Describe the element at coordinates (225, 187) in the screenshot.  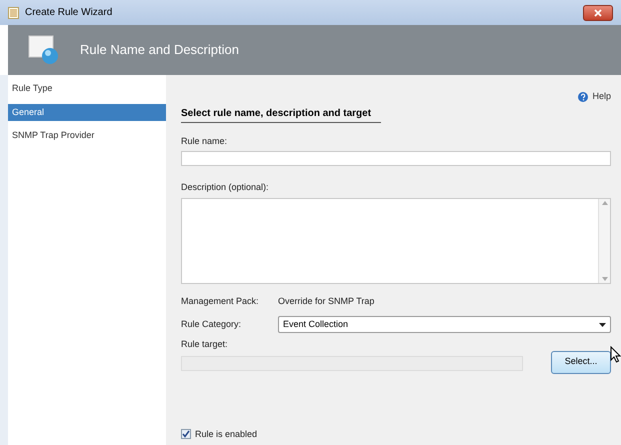
I see `field-label: Description (optional):` at that location.